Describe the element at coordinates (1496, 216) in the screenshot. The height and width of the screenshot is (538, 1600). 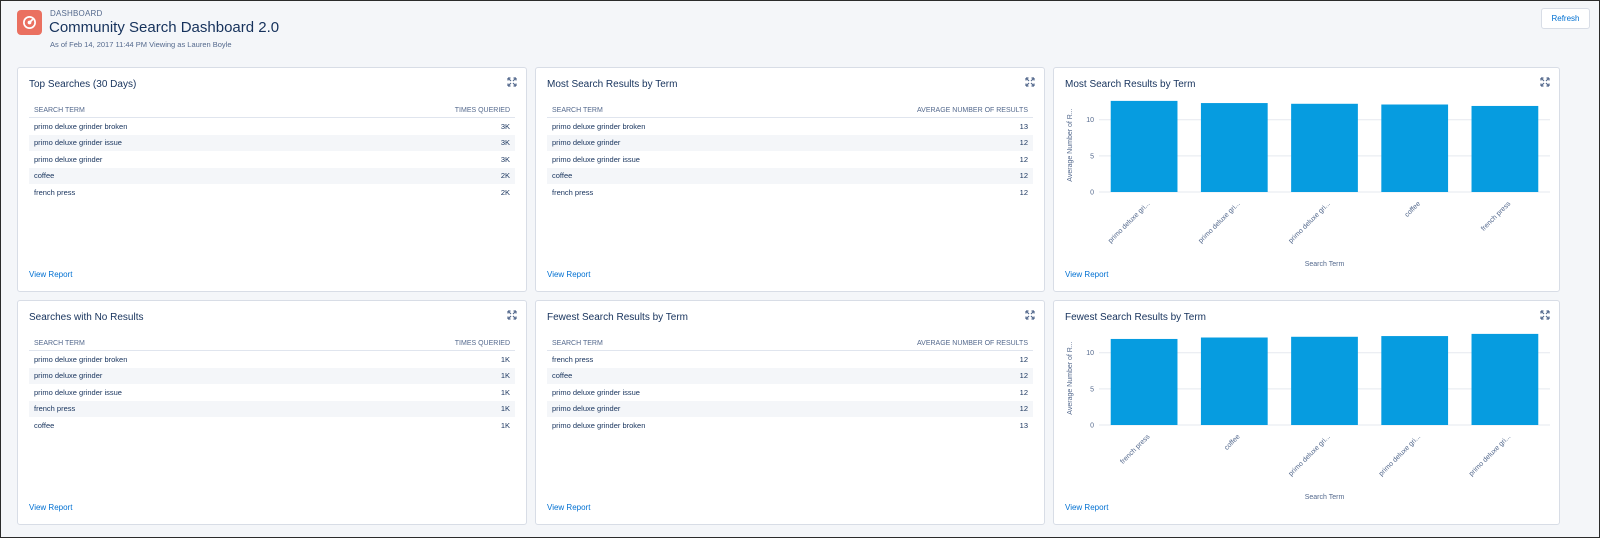
I see `x-tick-label: french press` at that location.